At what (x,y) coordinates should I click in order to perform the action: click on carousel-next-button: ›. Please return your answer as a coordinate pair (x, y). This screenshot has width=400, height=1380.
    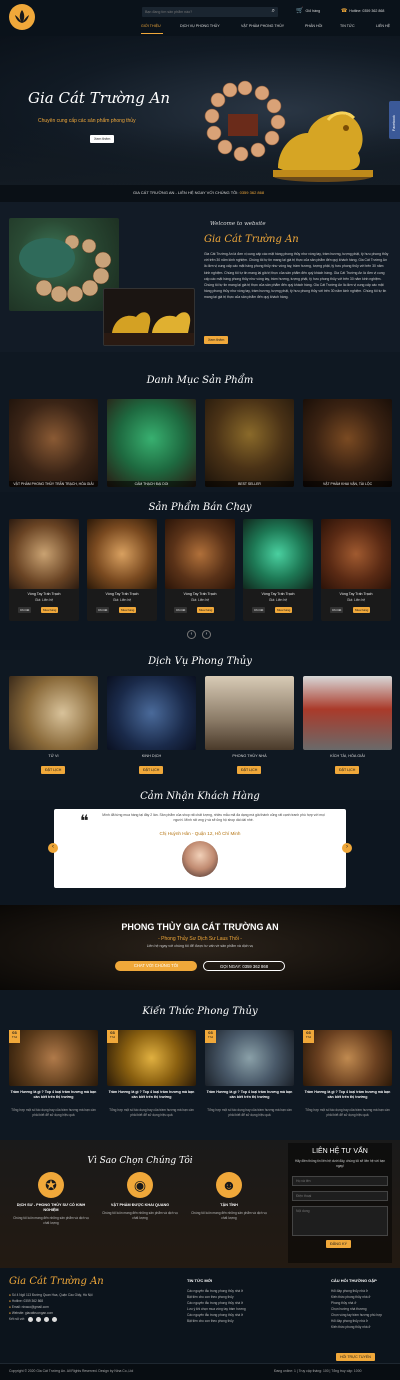
    Looking at the image, I should click on (206, 634).